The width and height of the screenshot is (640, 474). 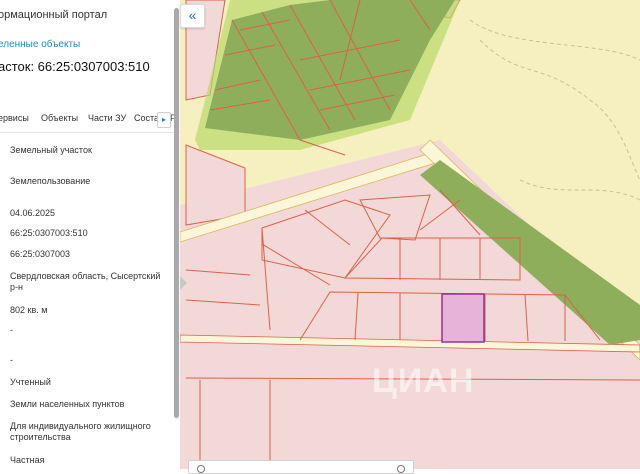 What do you see at coordinates (29, 310) in the screenshot?
I see `field-area: 802 кв. м` at bounding box center [29, 310].